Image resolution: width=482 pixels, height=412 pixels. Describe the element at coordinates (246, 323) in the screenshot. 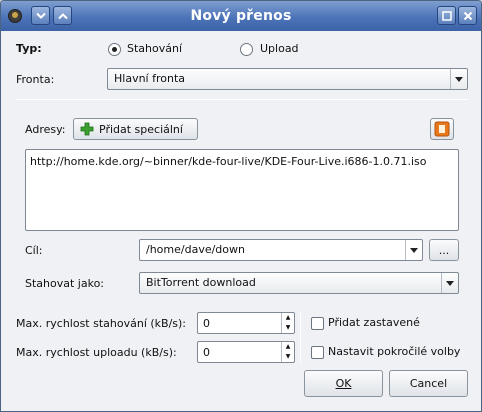

I see `download-speed-spinbox: 0 ▲ ▼` at that location.